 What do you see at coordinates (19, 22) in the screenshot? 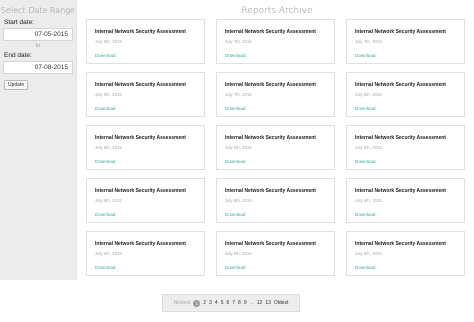
I see `start-date-label: Start date:` at bounding box center [19, 22].